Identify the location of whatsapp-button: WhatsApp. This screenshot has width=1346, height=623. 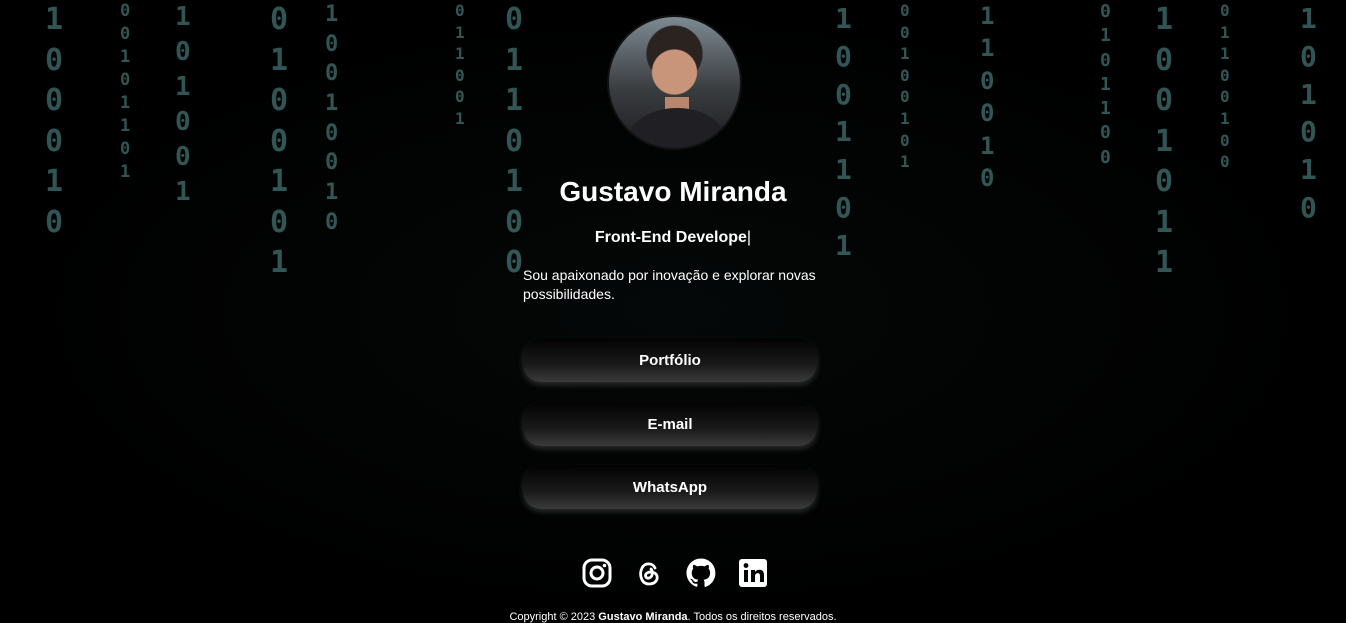
(670, 487).